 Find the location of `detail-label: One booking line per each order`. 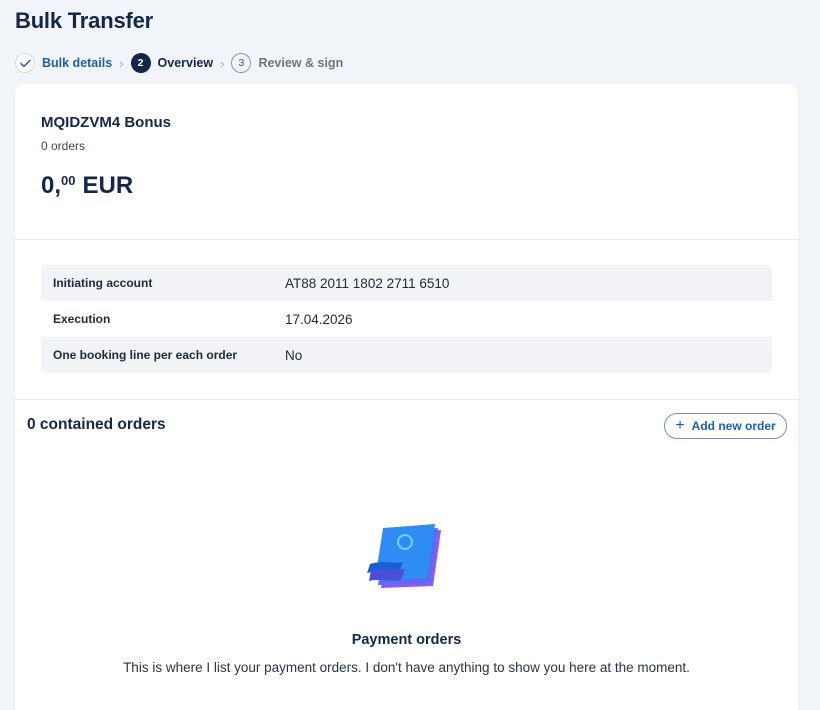

detail-label: One booking line per each order is located at coordinates (145, 355).